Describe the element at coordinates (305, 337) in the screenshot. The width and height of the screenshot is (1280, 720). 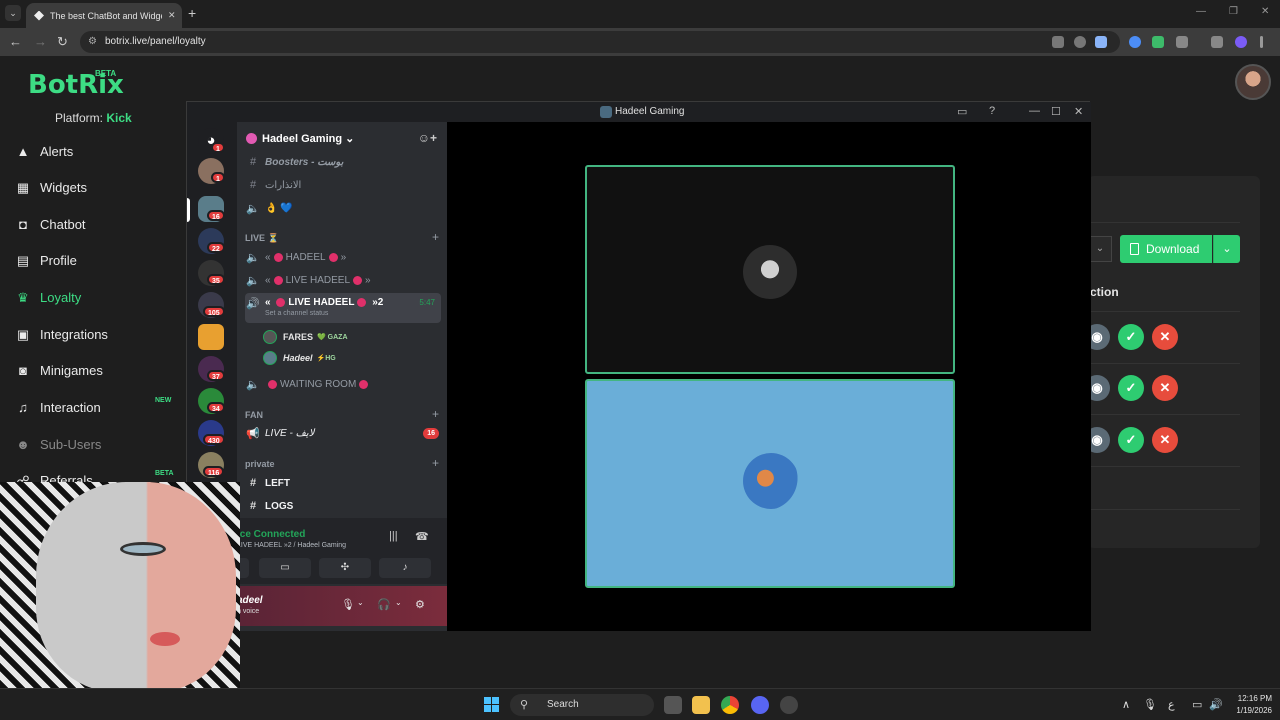
I see `voice-member-fares: FARES 💚 GAZA` at that location.